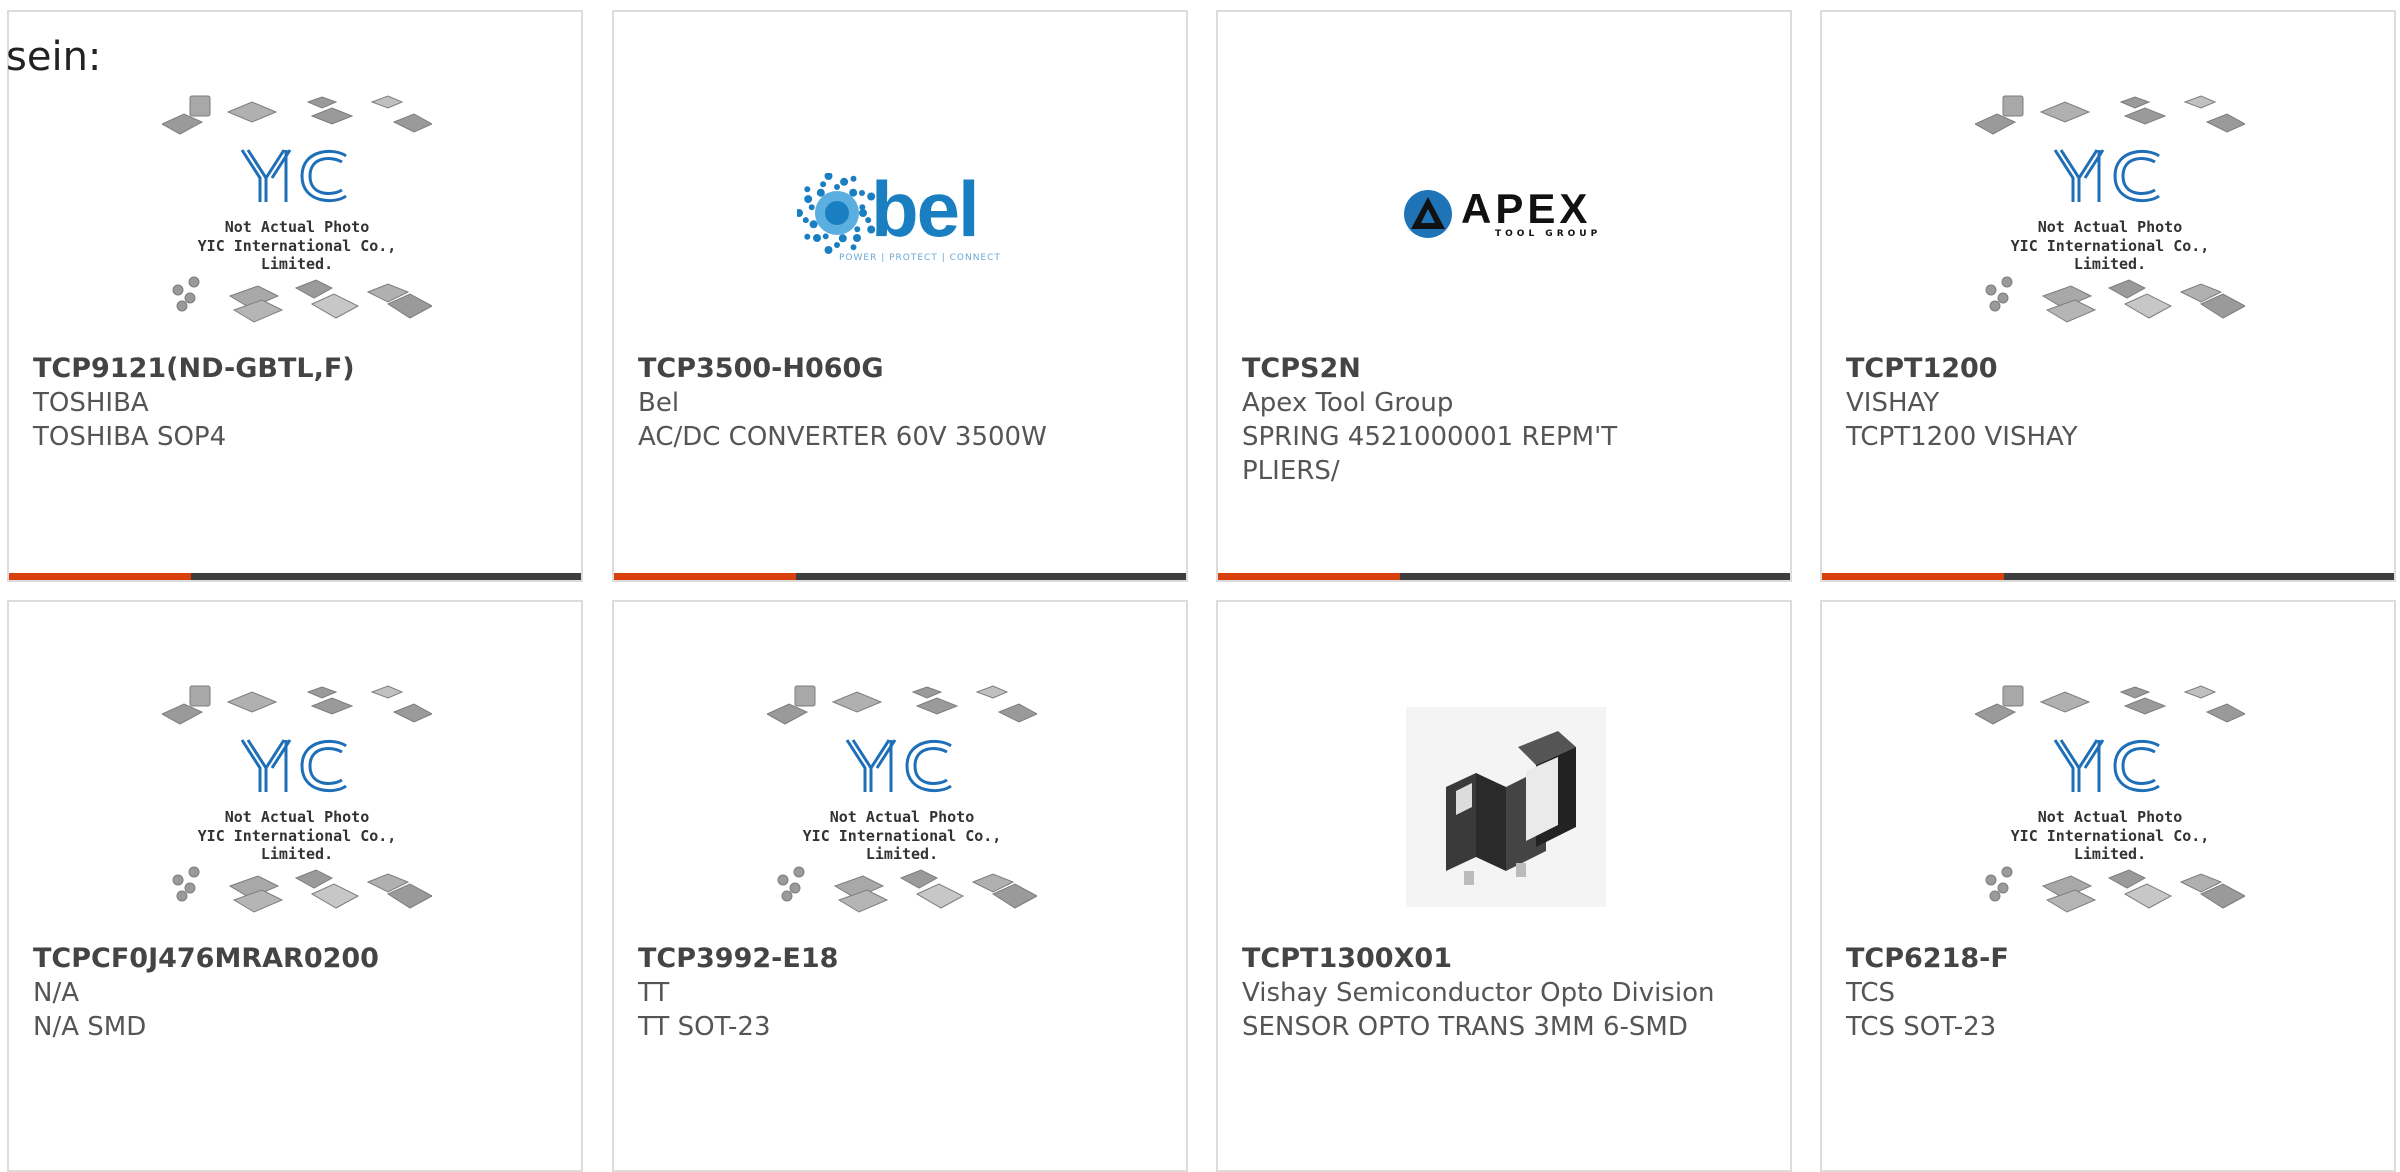 The image size is (2400, 1172). What do you see at coordinates (654, 993) in the screenshot?
I see `manufacturer: TT` at bounding box center [654, 993].